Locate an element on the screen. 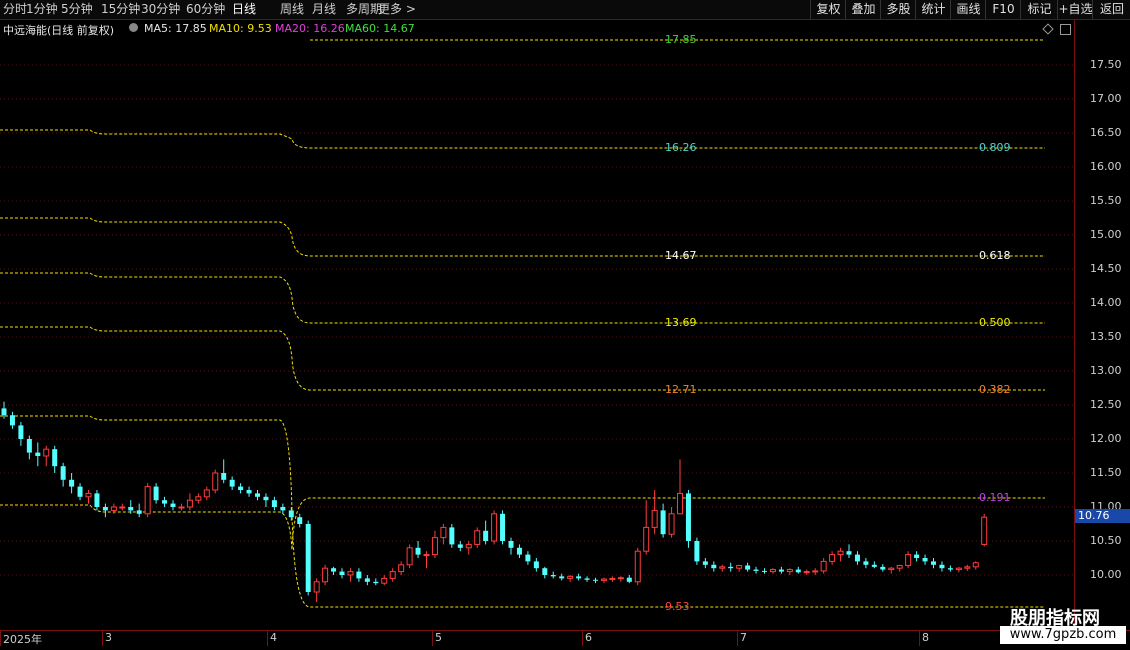  current-price-badge: 10.76 is located at coordinates (1102, 516).